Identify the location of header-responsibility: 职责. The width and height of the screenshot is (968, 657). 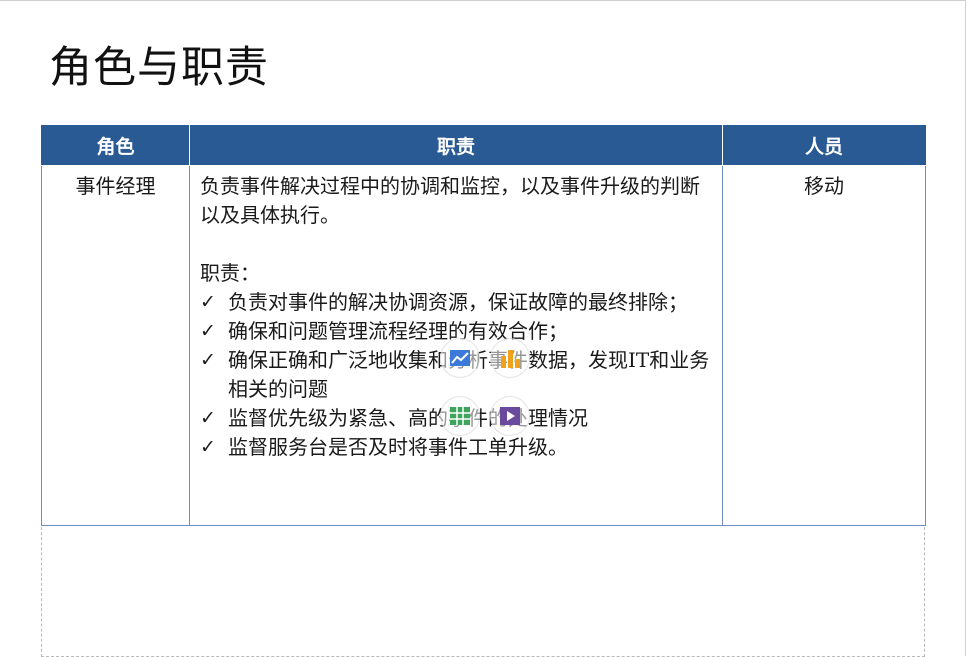
(456, 145).